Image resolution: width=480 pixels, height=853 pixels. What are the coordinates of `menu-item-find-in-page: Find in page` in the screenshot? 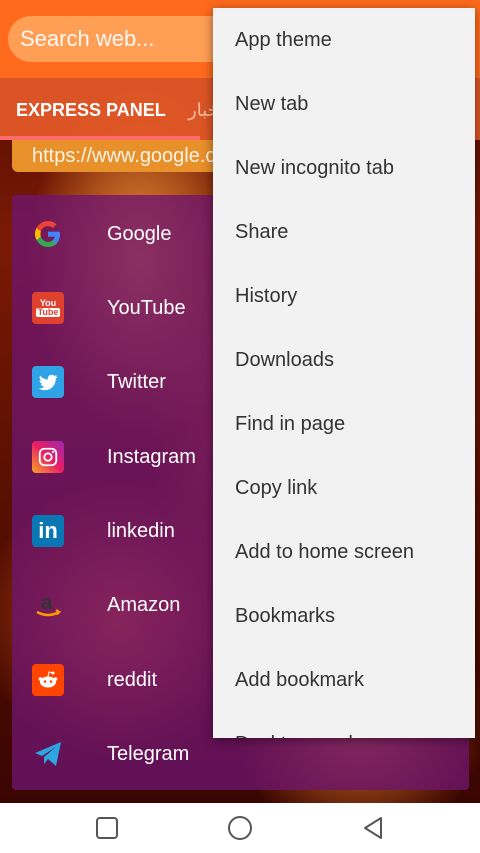 It's located at (344, 424).